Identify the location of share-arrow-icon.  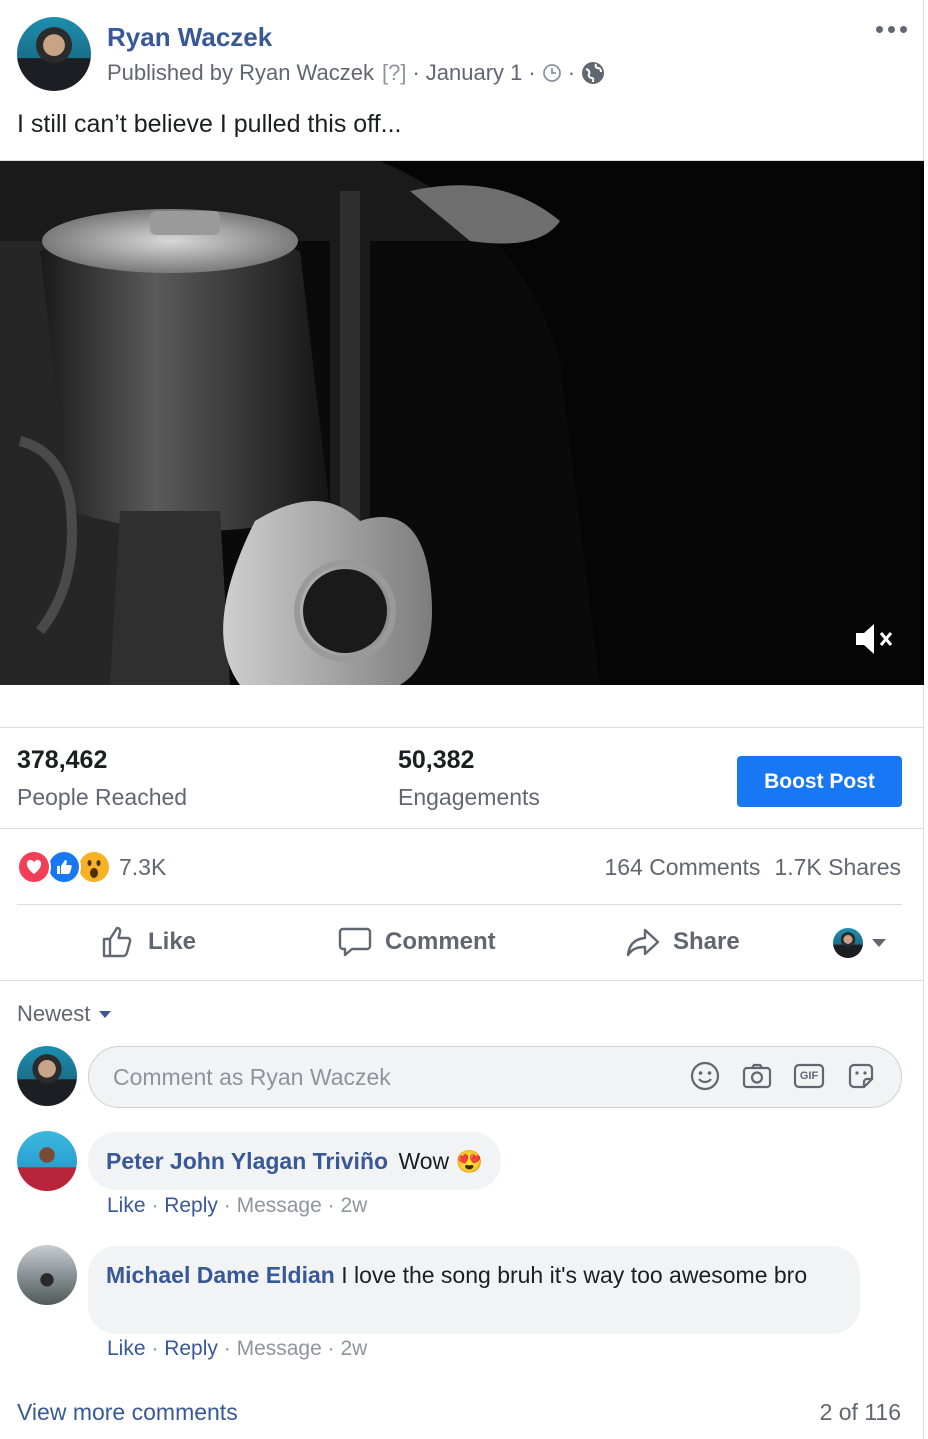
(643, 942).